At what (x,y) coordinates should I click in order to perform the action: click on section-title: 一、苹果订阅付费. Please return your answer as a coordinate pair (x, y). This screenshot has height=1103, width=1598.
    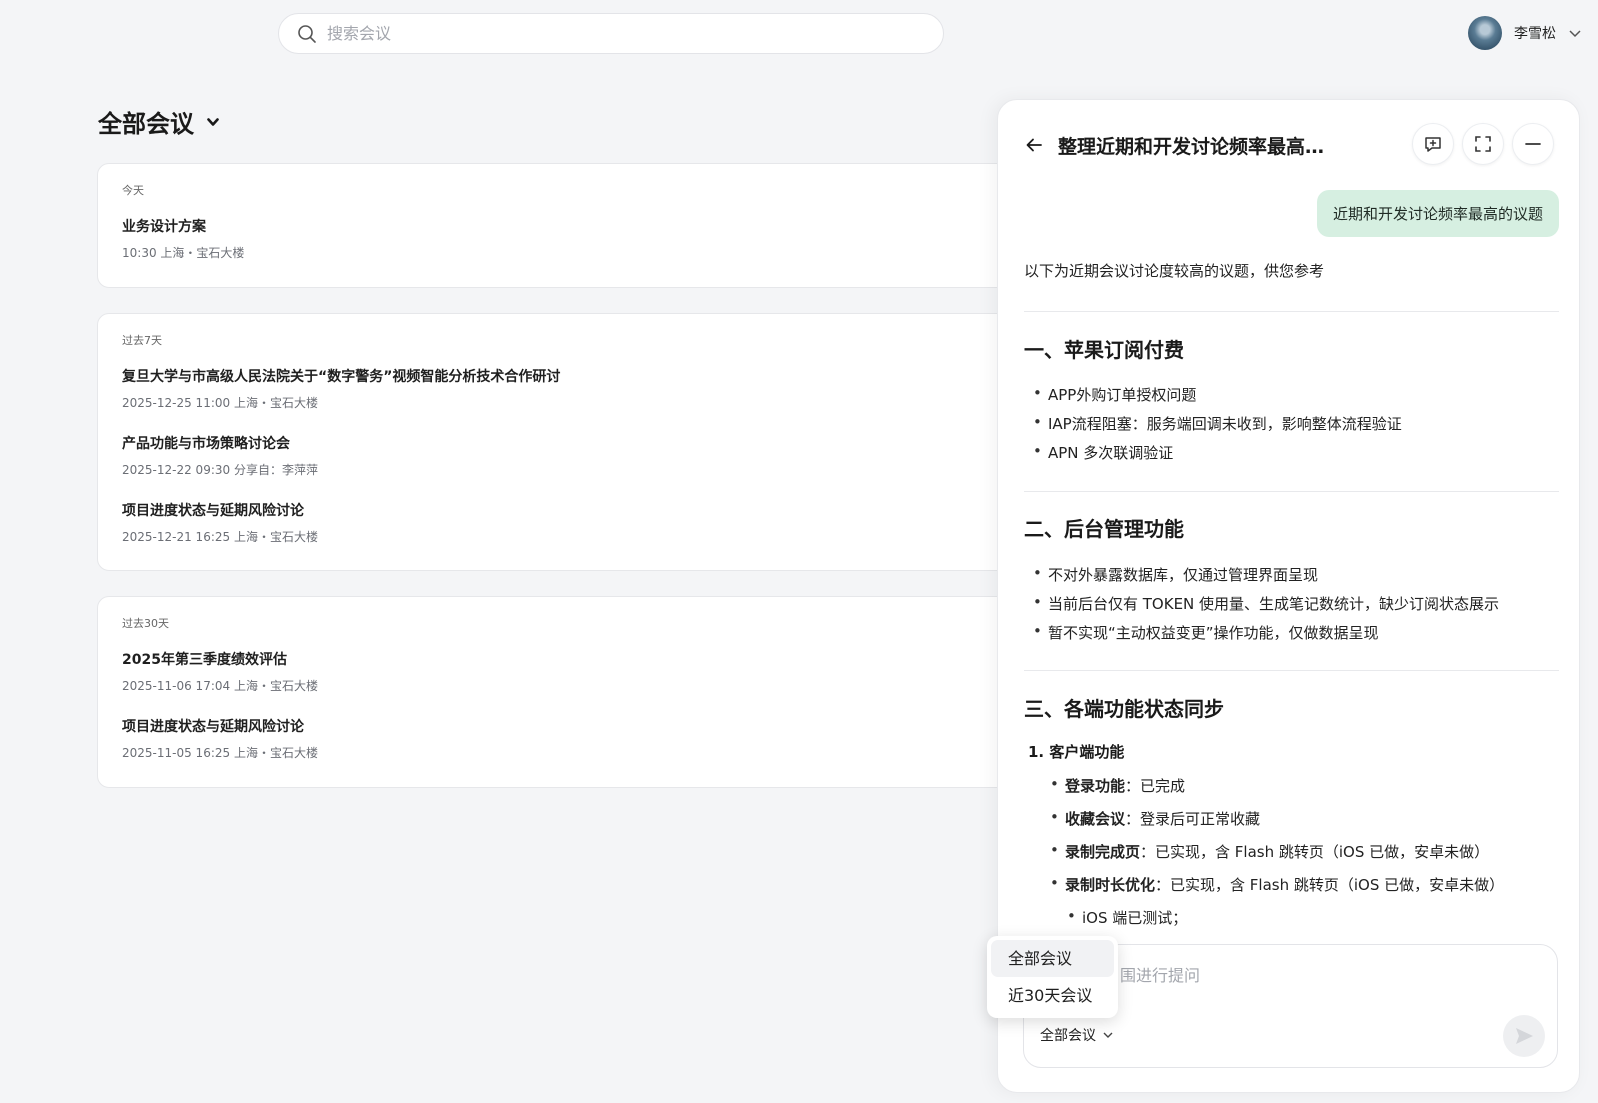
    Looking at the image, I should click on (1104, 350).